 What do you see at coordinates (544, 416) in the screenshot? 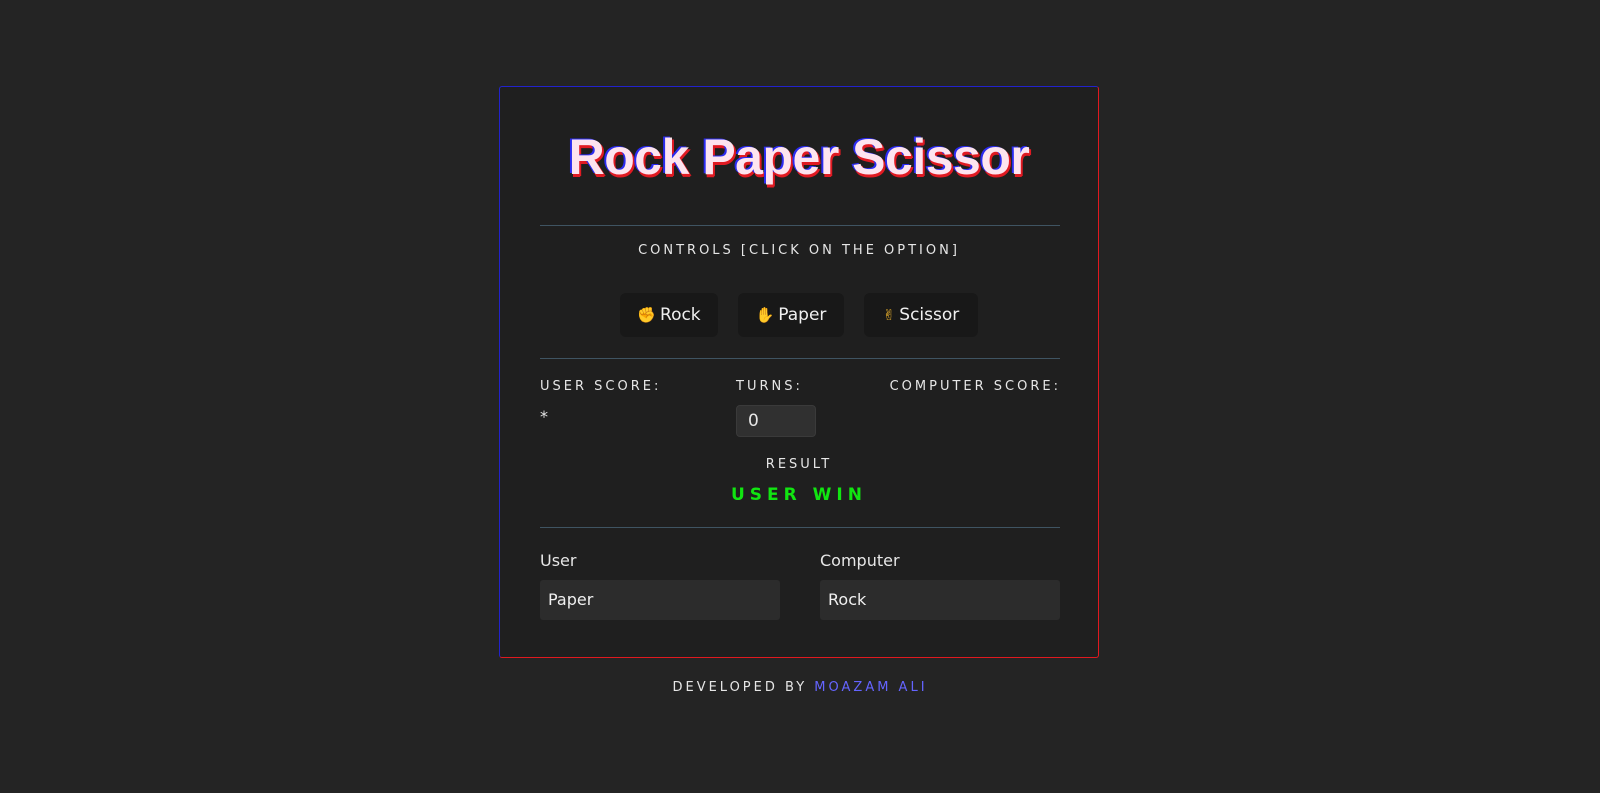
I see `user-score-value: *` at bounding box center [544, 416].